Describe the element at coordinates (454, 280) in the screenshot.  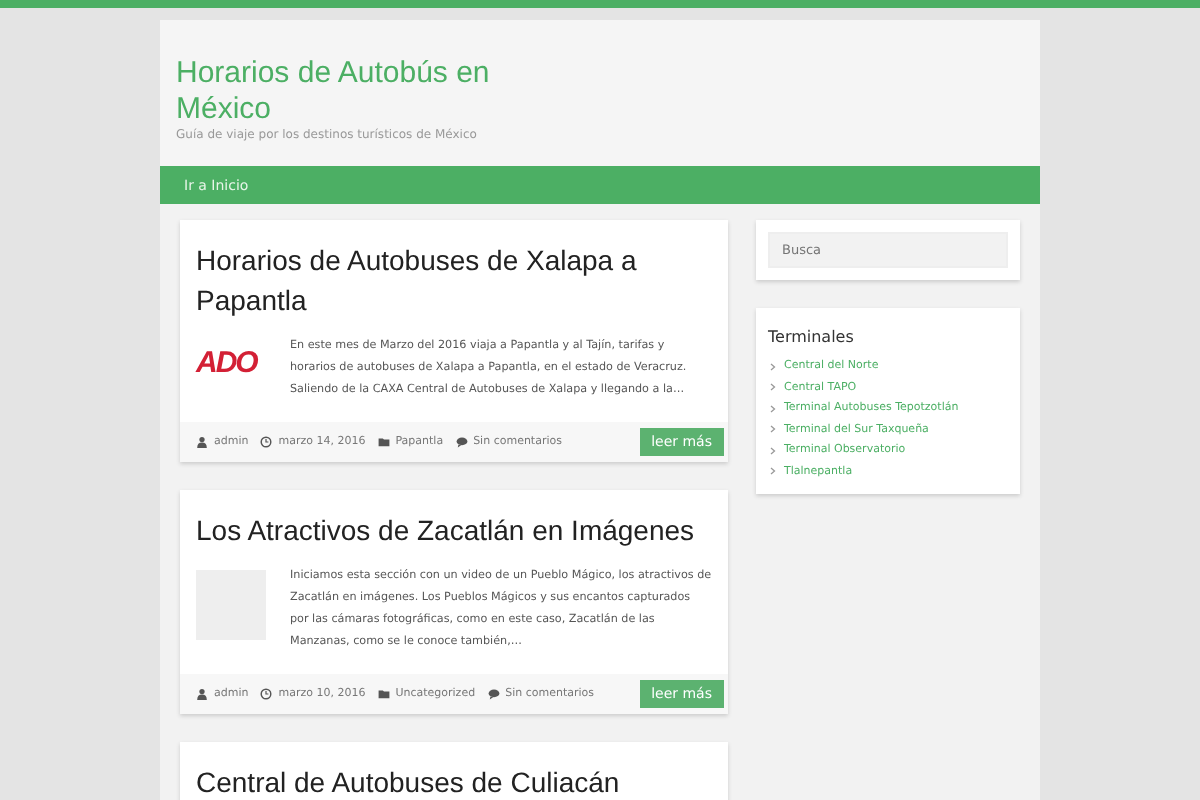
I see `post-title: Horarios de Autobuses de Xalapa a Papantla` at that location.